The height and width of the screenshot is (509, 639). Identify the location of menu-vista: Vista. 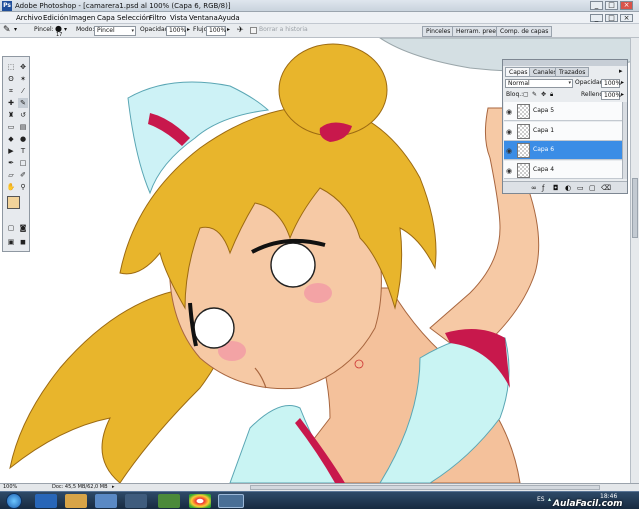
(178, 18).